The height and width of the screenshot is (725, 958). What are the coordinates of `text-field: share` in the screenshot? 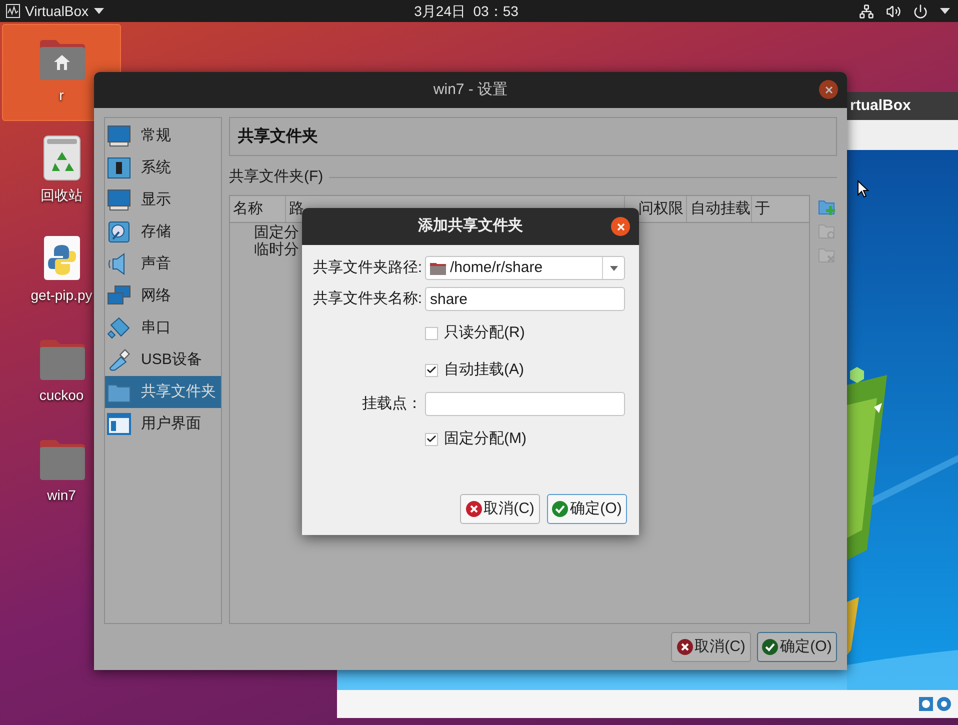 It's located at (525, 299).